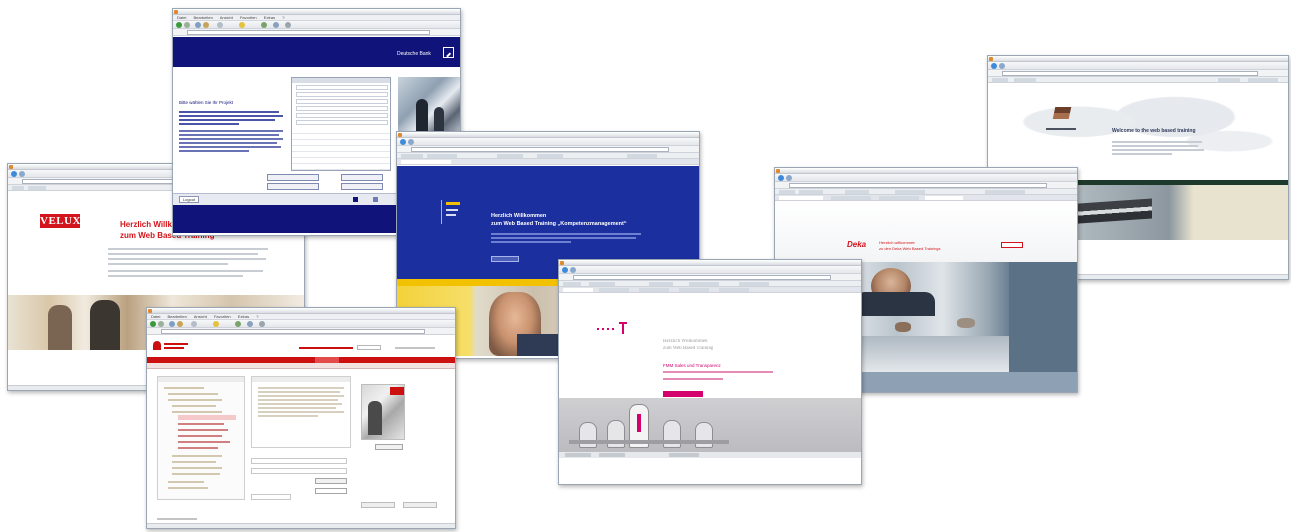  I want to click on sparkasse-select, so click(331, 491).